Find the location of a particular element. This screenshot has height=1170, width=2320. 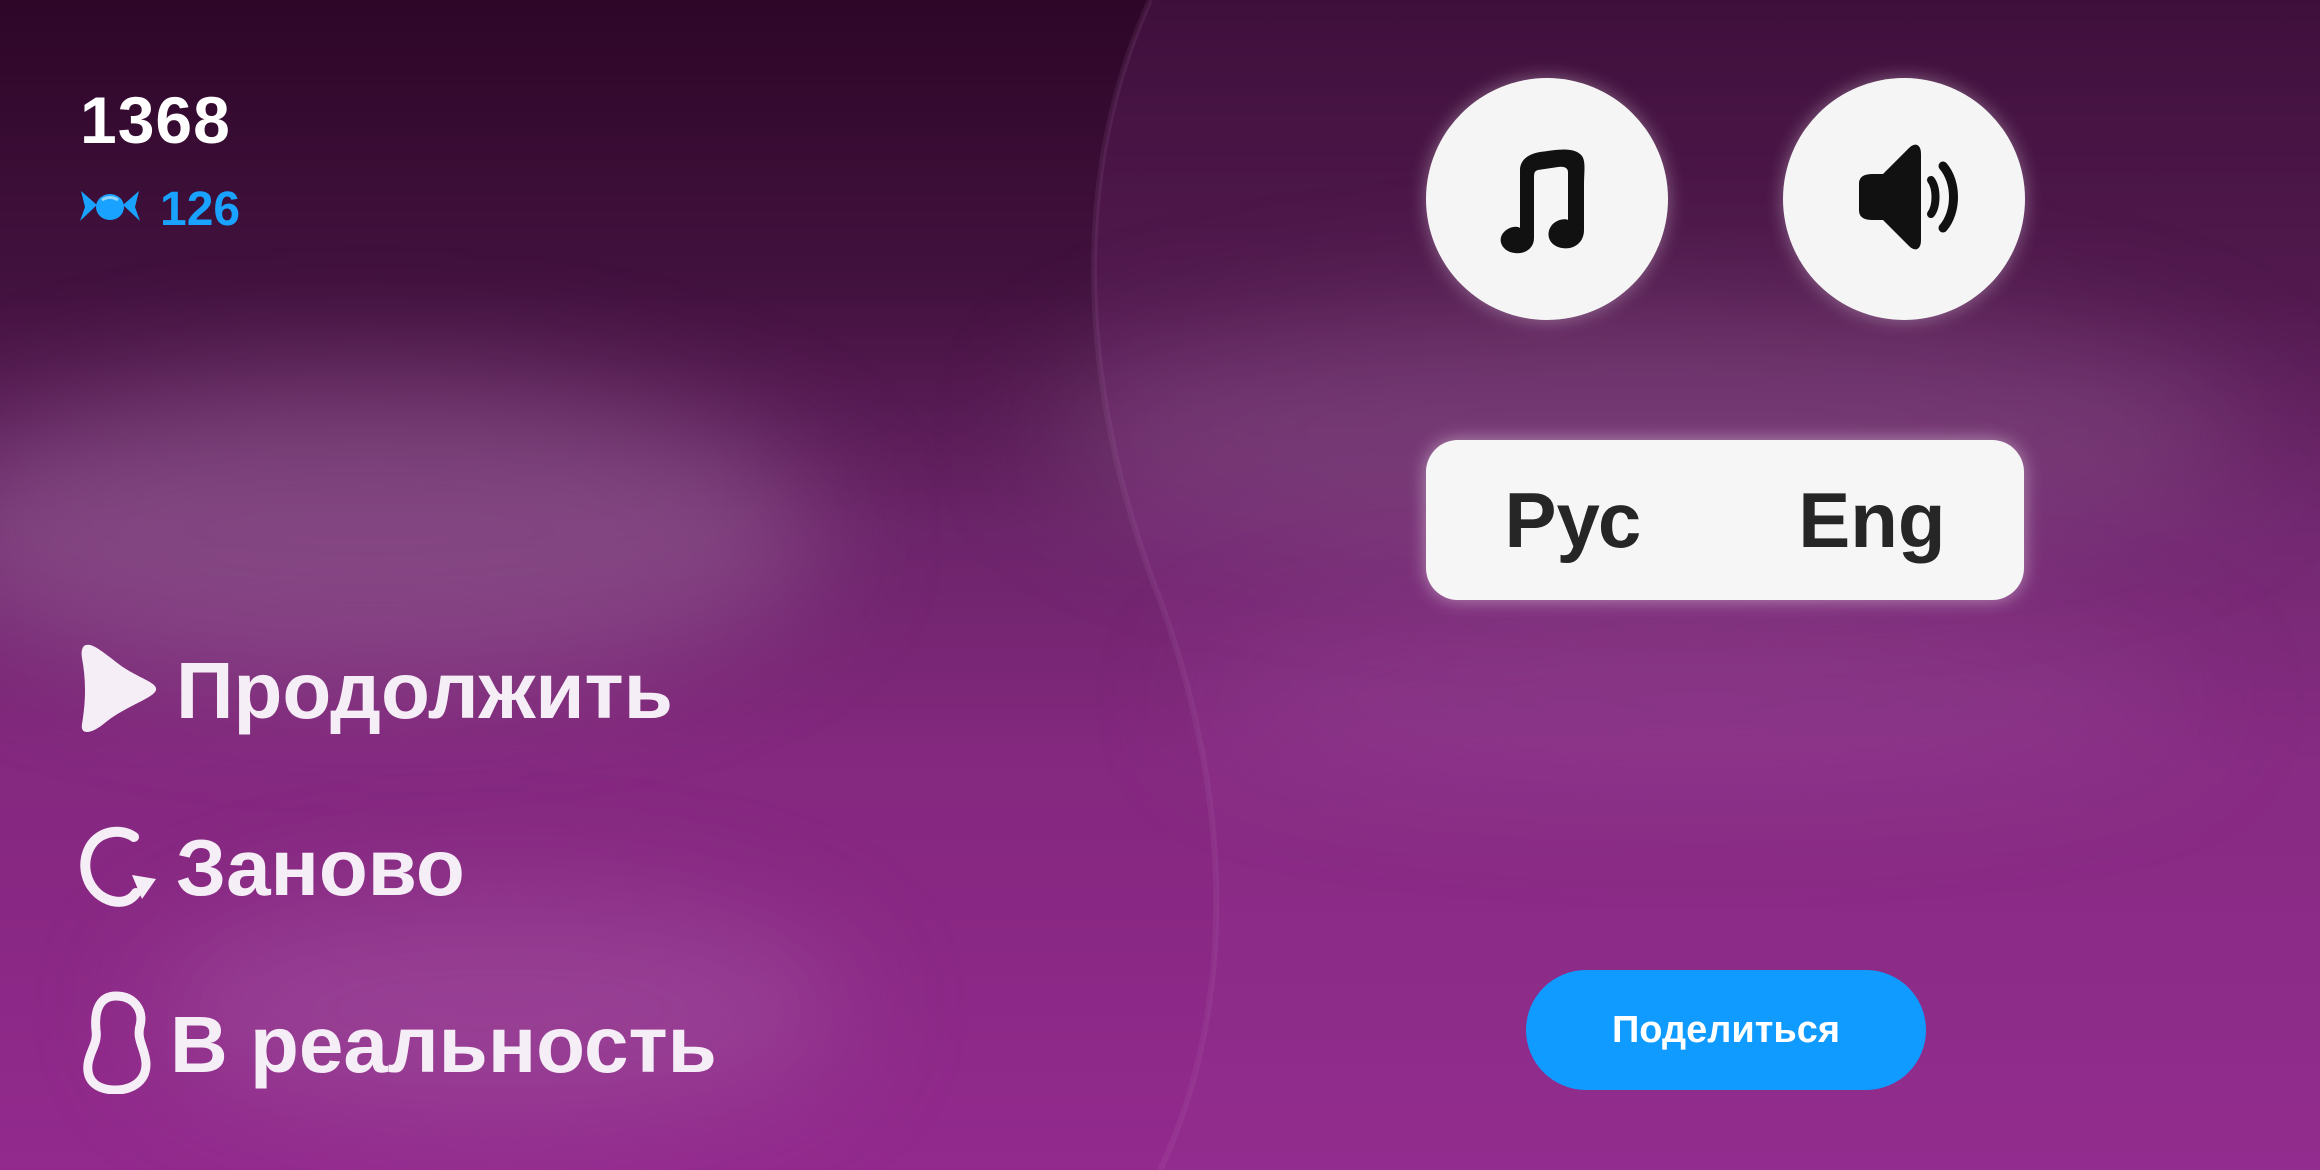

speaker-icon is located at coordinates (1904, 199).